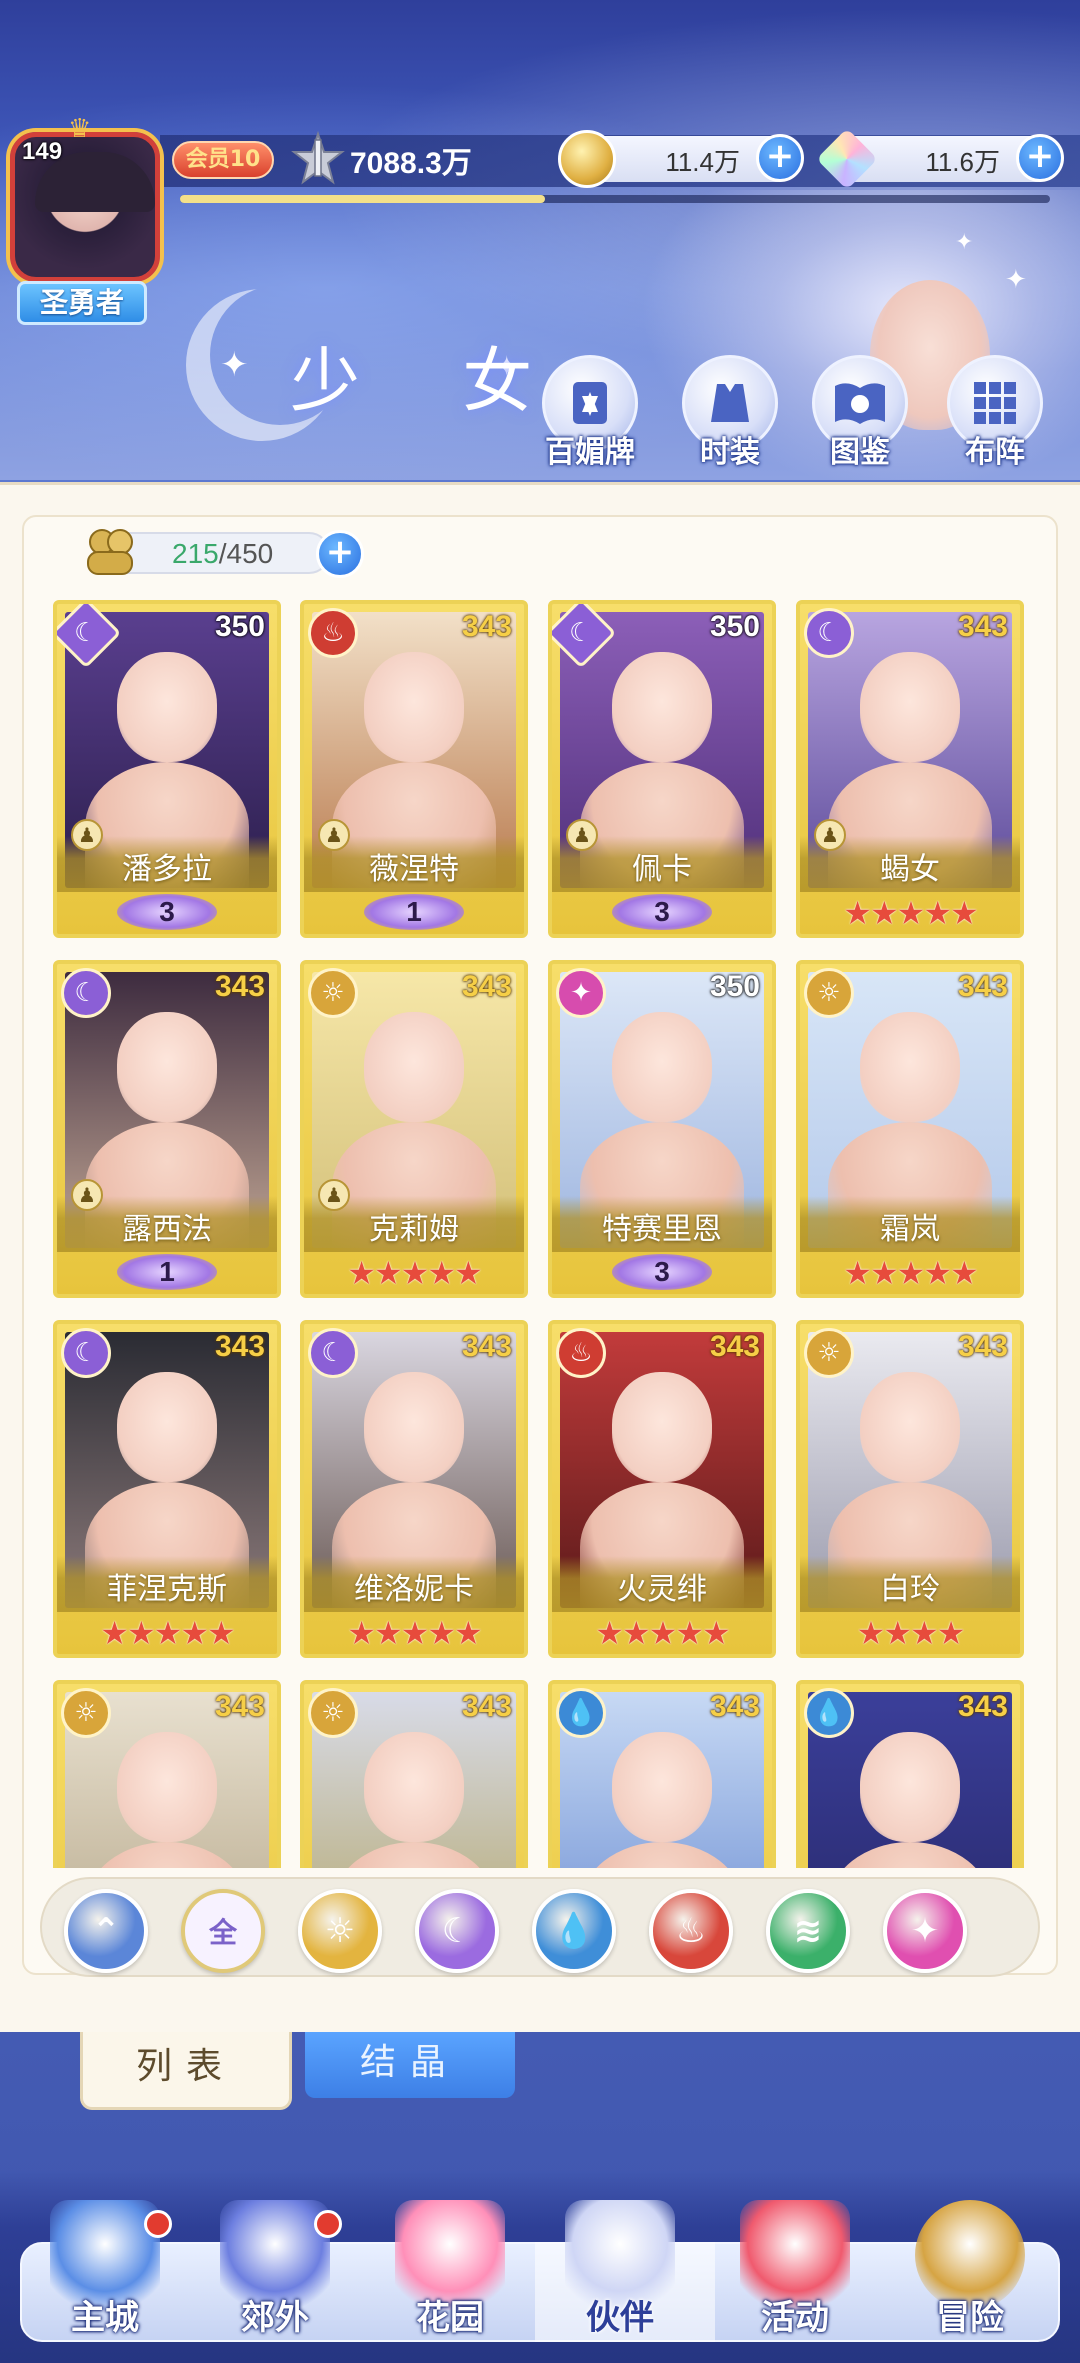  I want to click on partner-name: 火灵绯, so click(662, 1589).